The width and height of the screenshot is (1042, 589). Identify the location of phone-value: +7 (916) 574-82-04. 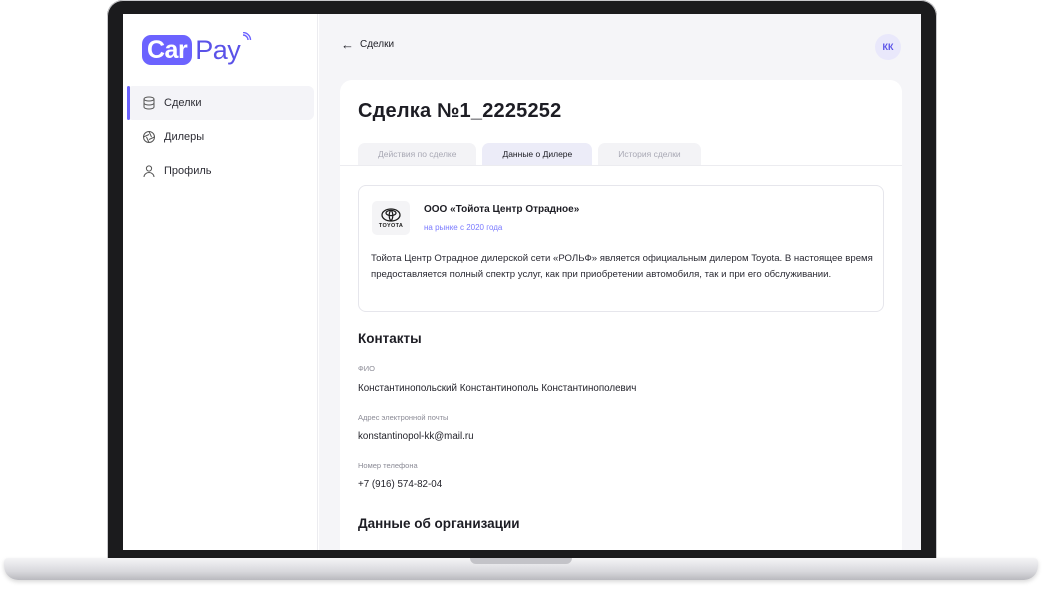
(400, 484).